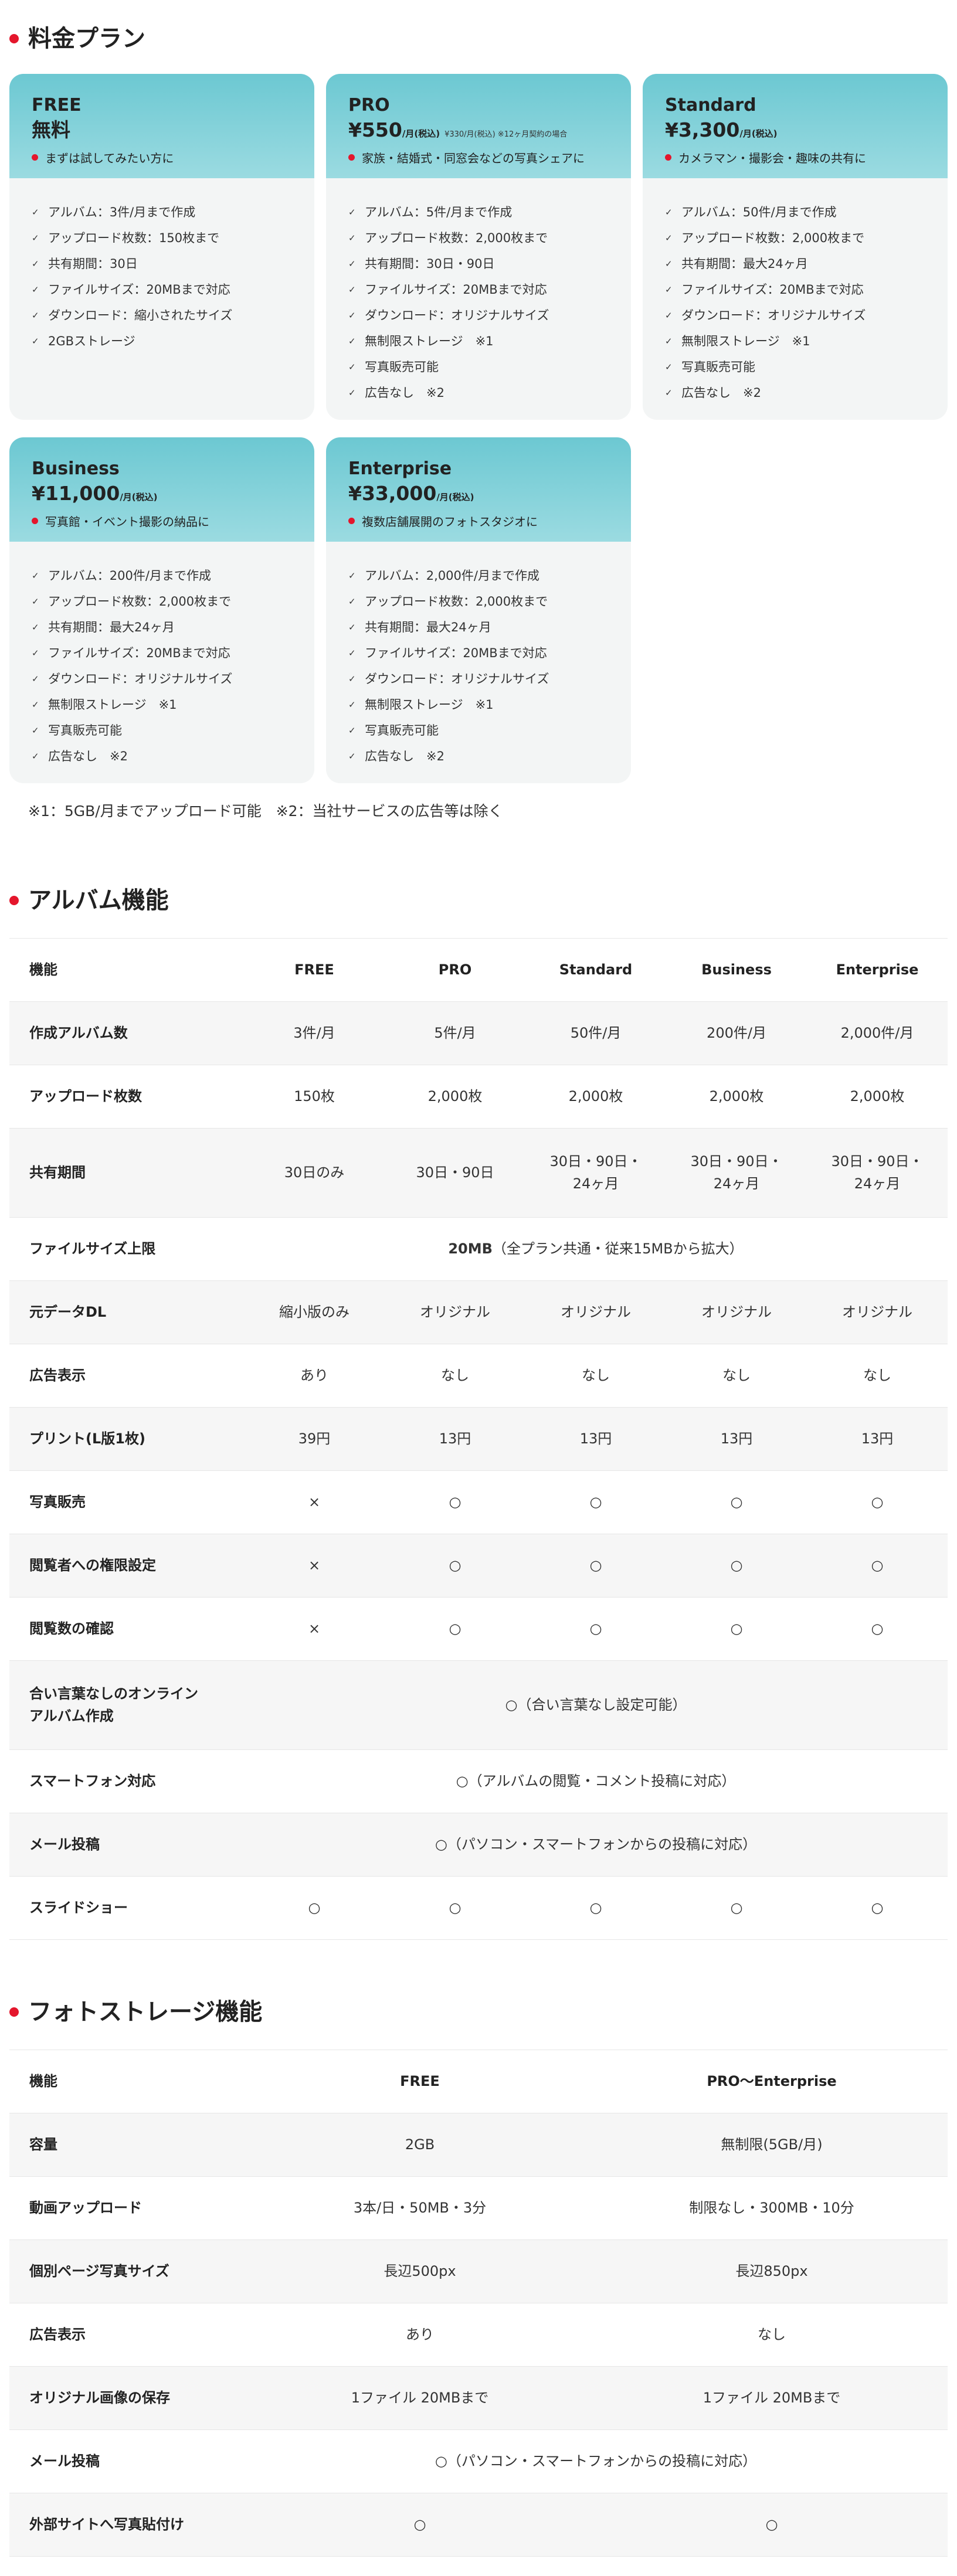  Describe the element at coordinates (126, 1173) in the screenshot. I see `row-label: 共有期間` at that location.